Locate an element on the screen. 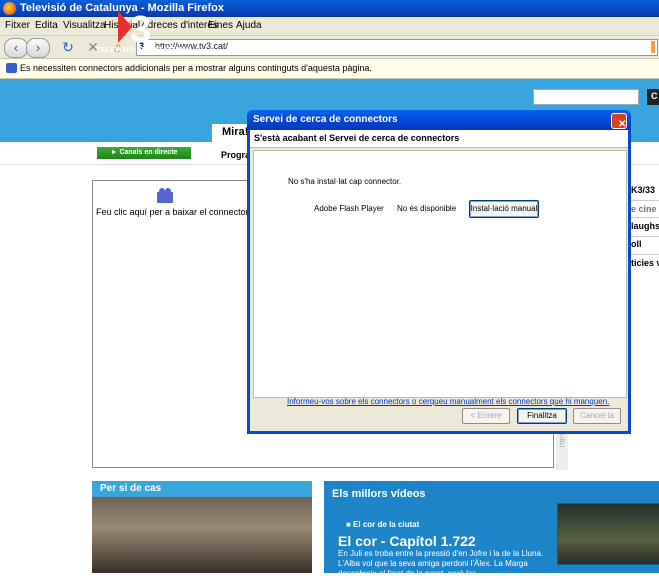 The height and width of the screenshot is (579, 659). reload-icon: ↻ is located at coordinates (68, 47).